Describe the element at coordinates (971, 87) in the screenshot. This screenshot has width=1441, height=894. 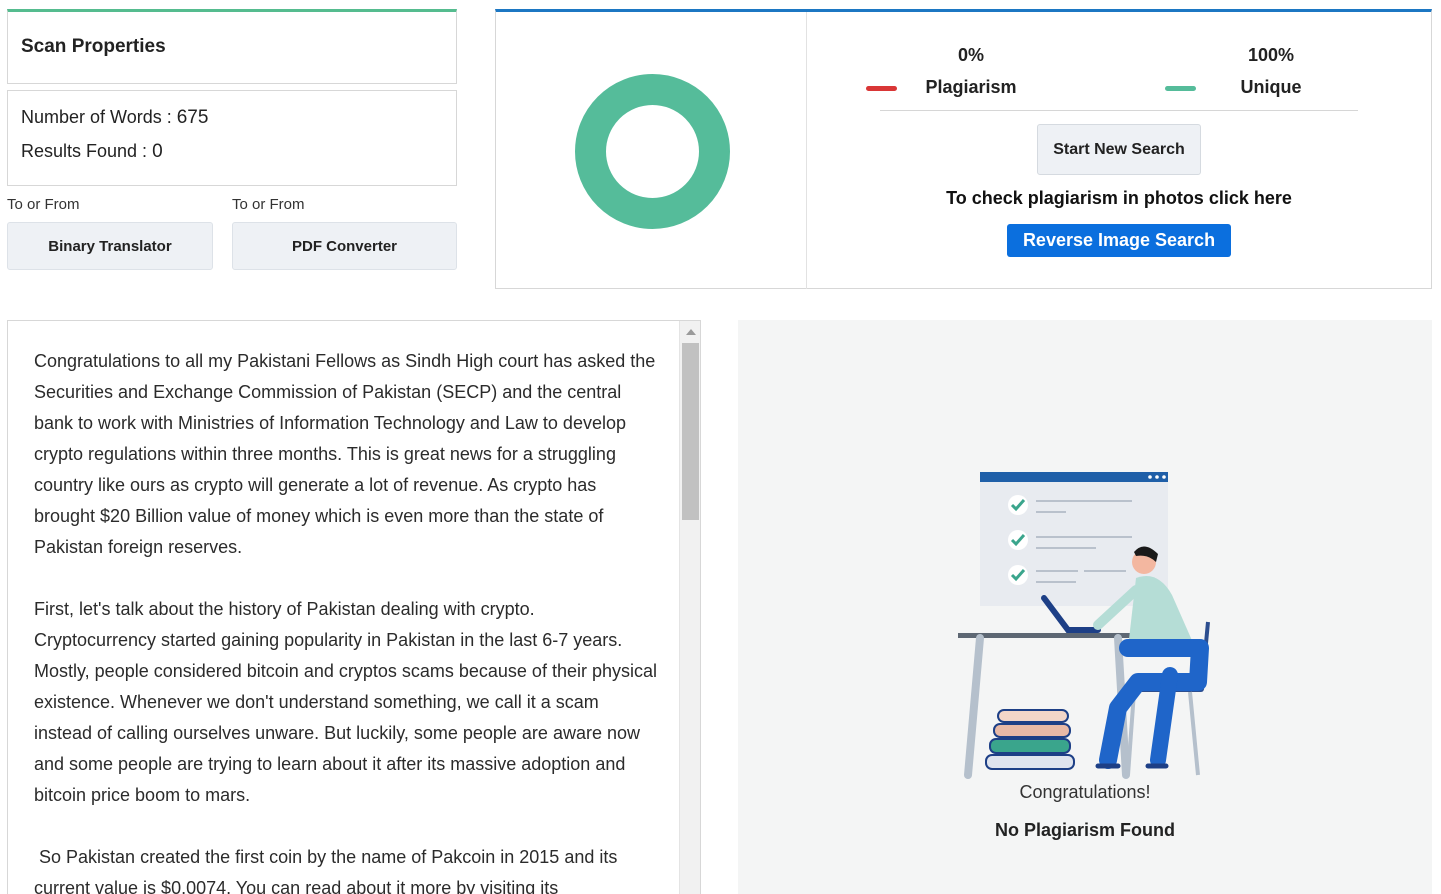
I see `plagiarism-label: Plagiarism` at that location.